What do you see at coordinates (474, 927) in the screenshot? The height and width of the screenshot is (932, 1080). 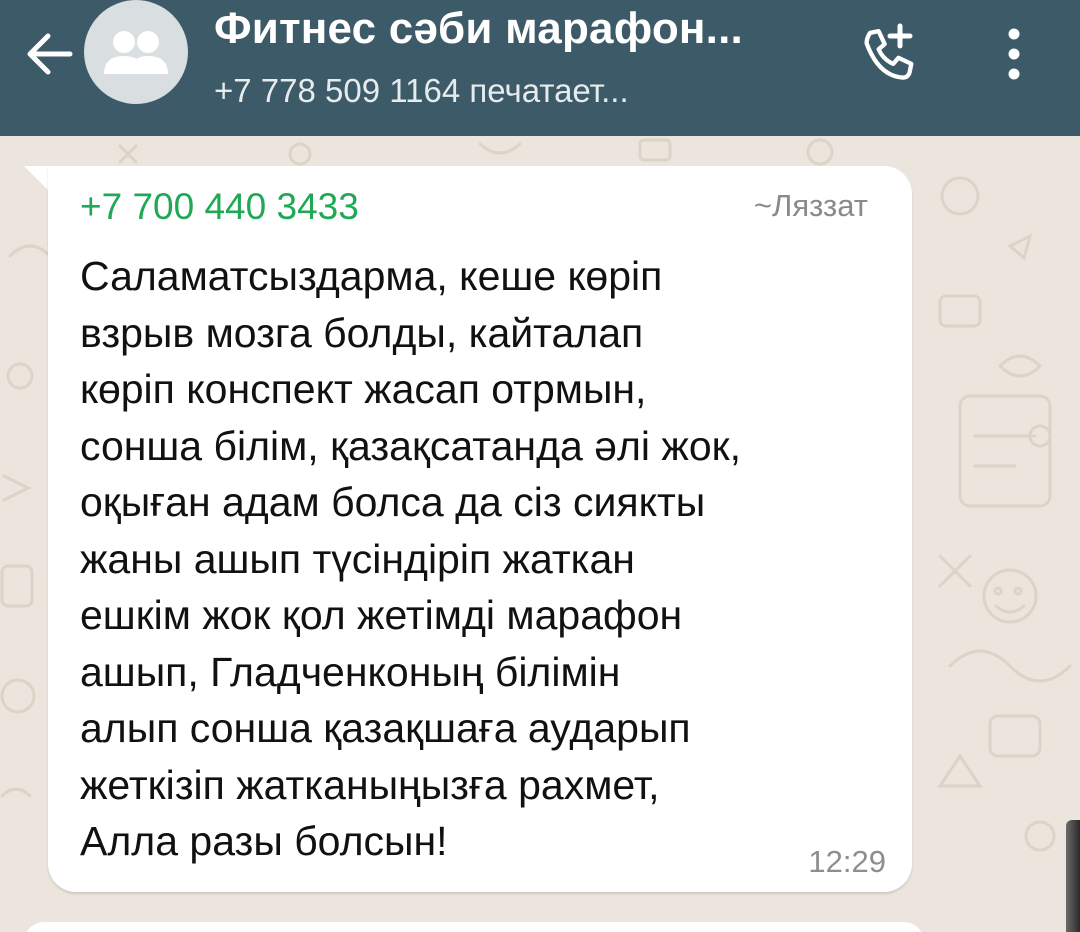 I see `next-message-bubble` at bounding box center [474, 927].